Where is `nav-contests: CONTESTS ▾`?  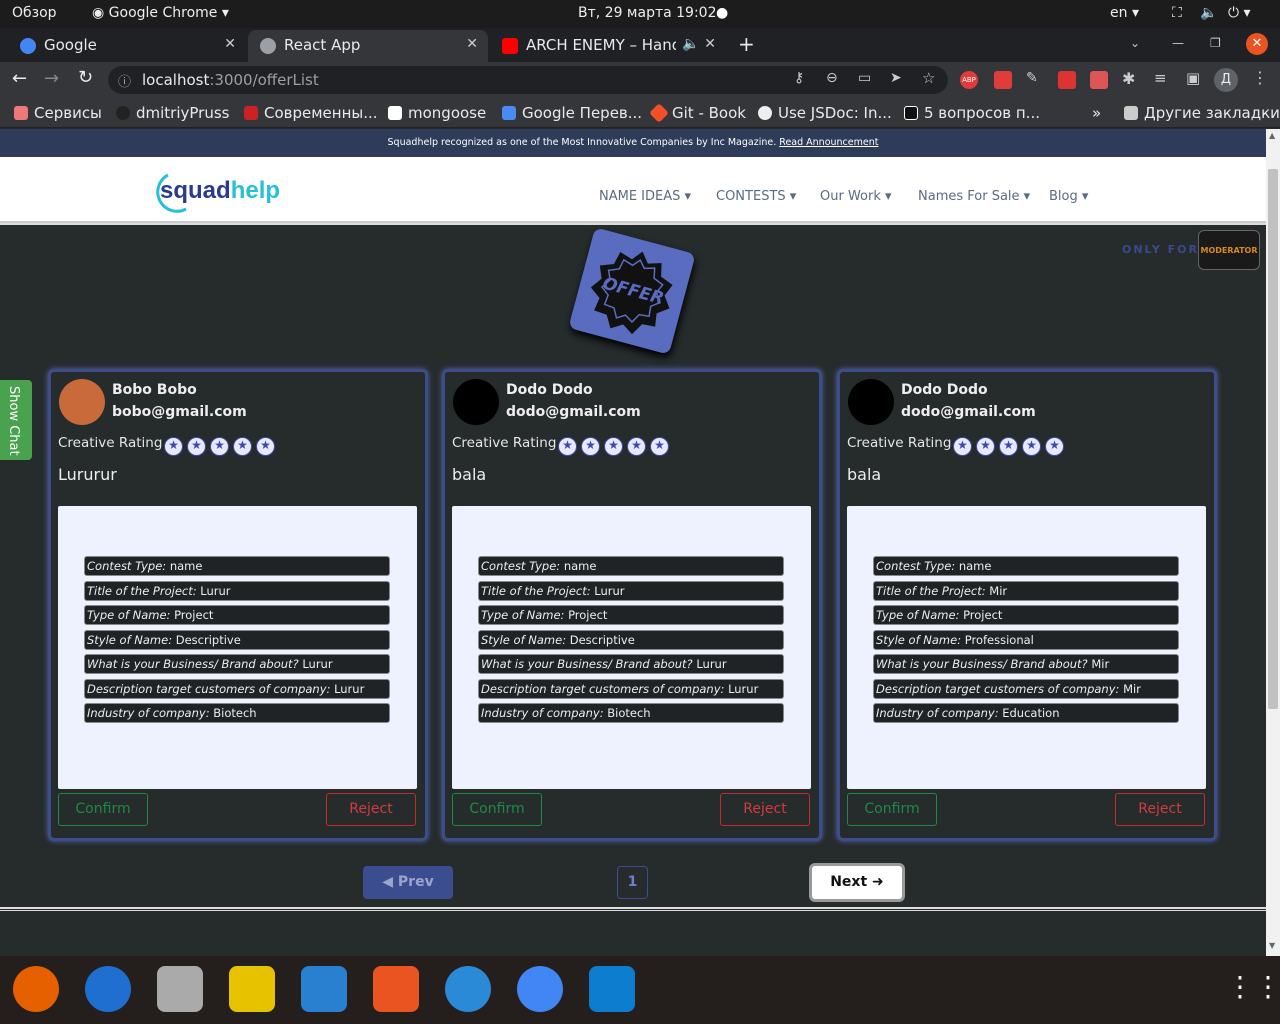
nav-contests: CONTESTS ▾ is located at coordinates (756, 196).